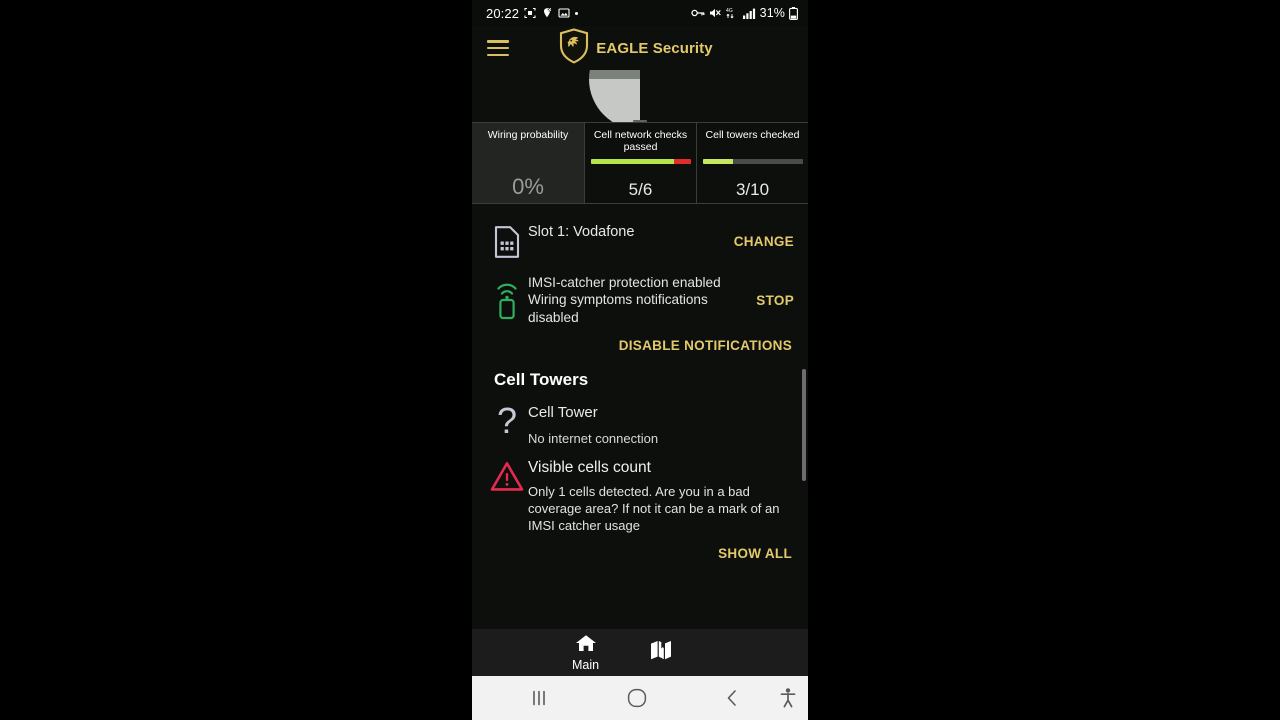  What do you see at coordinates (618, 308) in the screenshot?
I see `protection-line-2: Wiring symptoms notifications disabled` at bounding box center [618, 308].